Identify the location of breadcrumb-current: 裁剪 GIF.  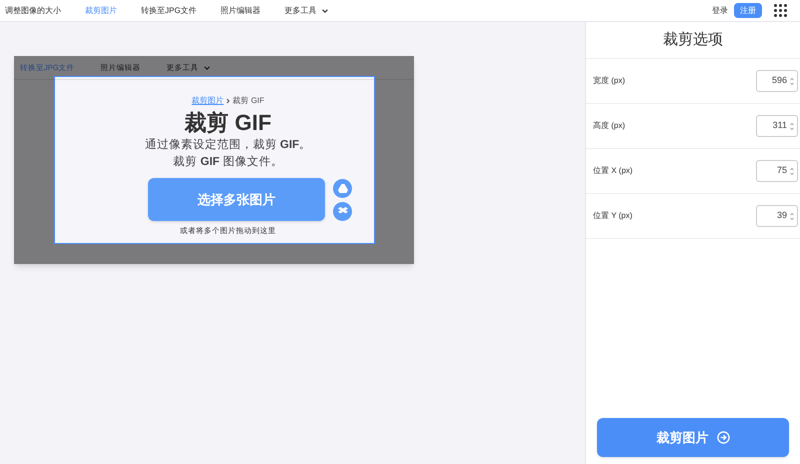
(248, 101).